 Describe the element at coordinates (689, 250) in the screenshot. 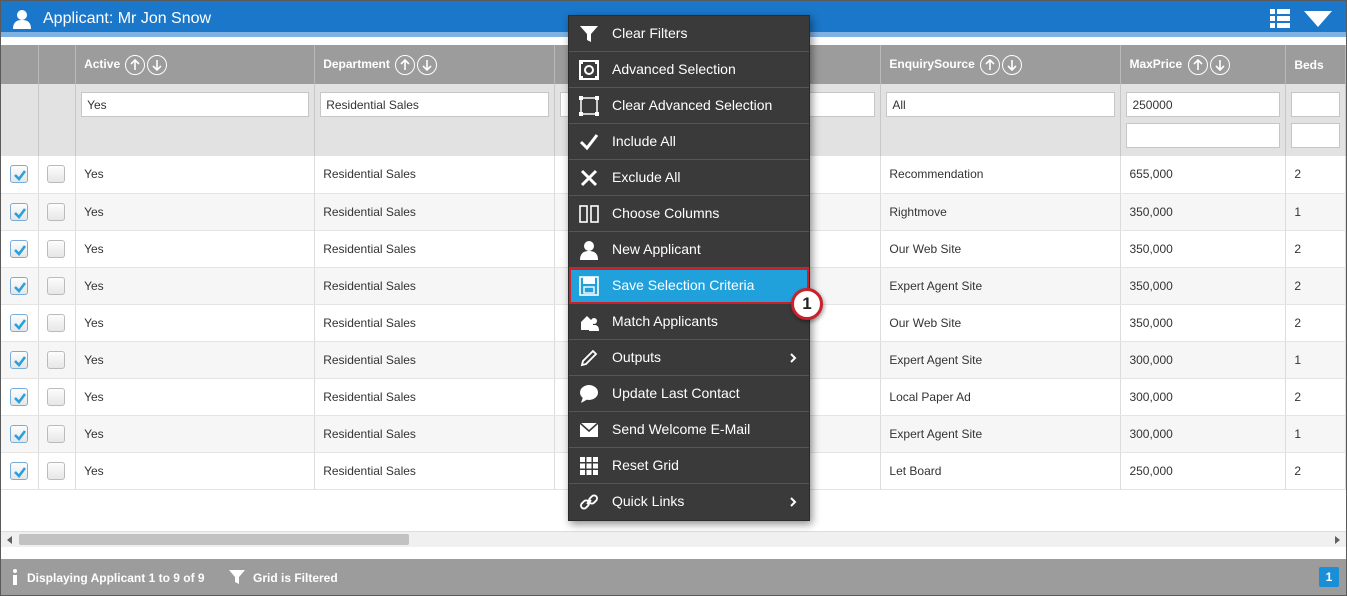

I see `menu-item-new-applicant: New Applicant` at that location.